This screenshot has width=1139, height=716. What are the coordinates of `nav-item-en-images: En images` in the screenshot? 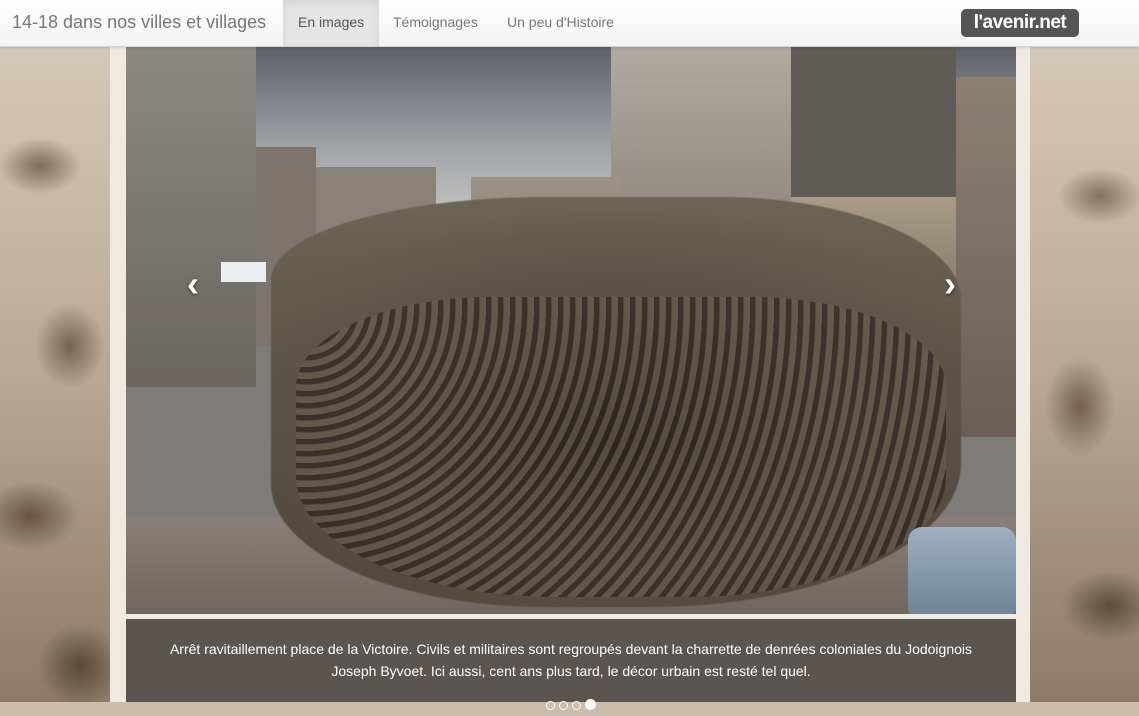 It's located at (331, 23).